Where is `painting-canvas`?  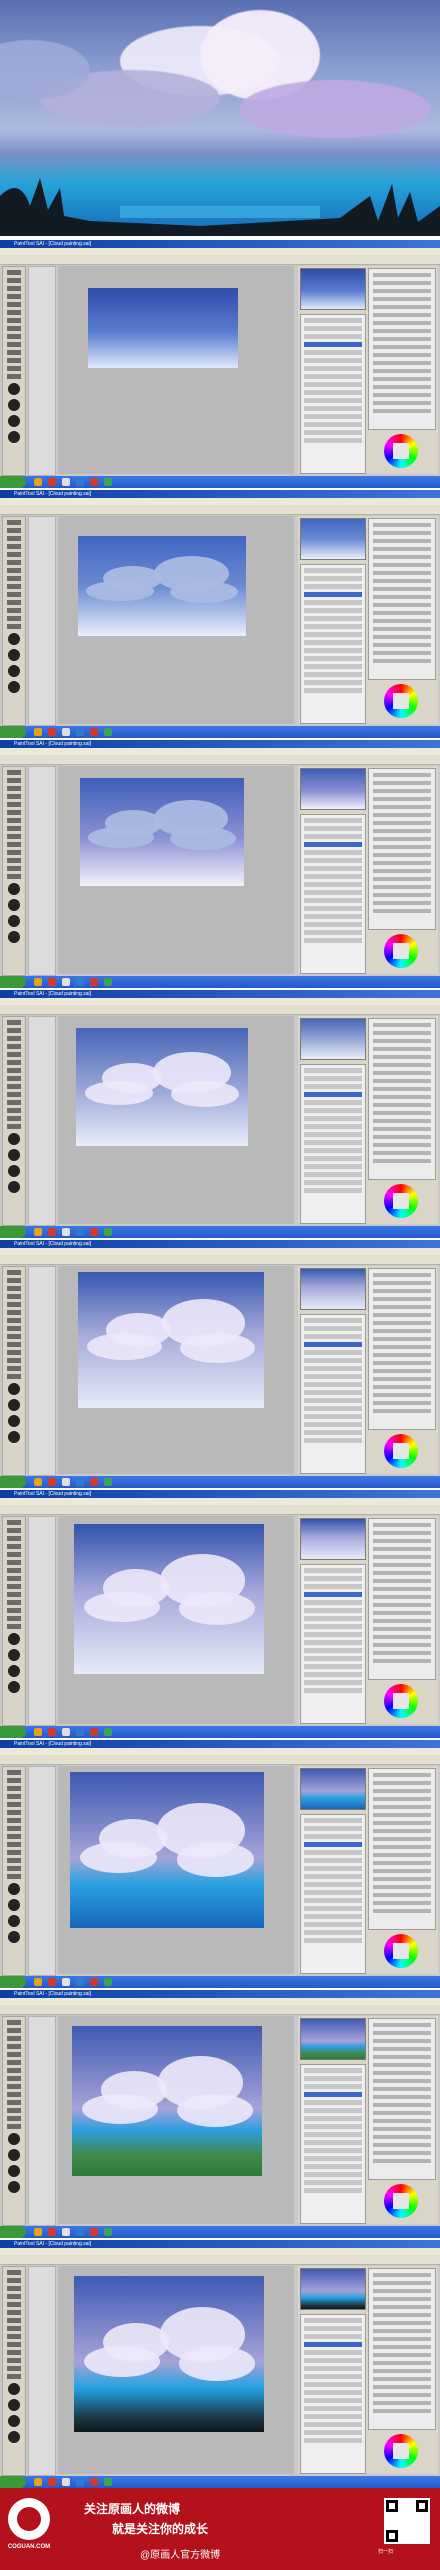 painting-canvas is located at coordinates (162, 1087).